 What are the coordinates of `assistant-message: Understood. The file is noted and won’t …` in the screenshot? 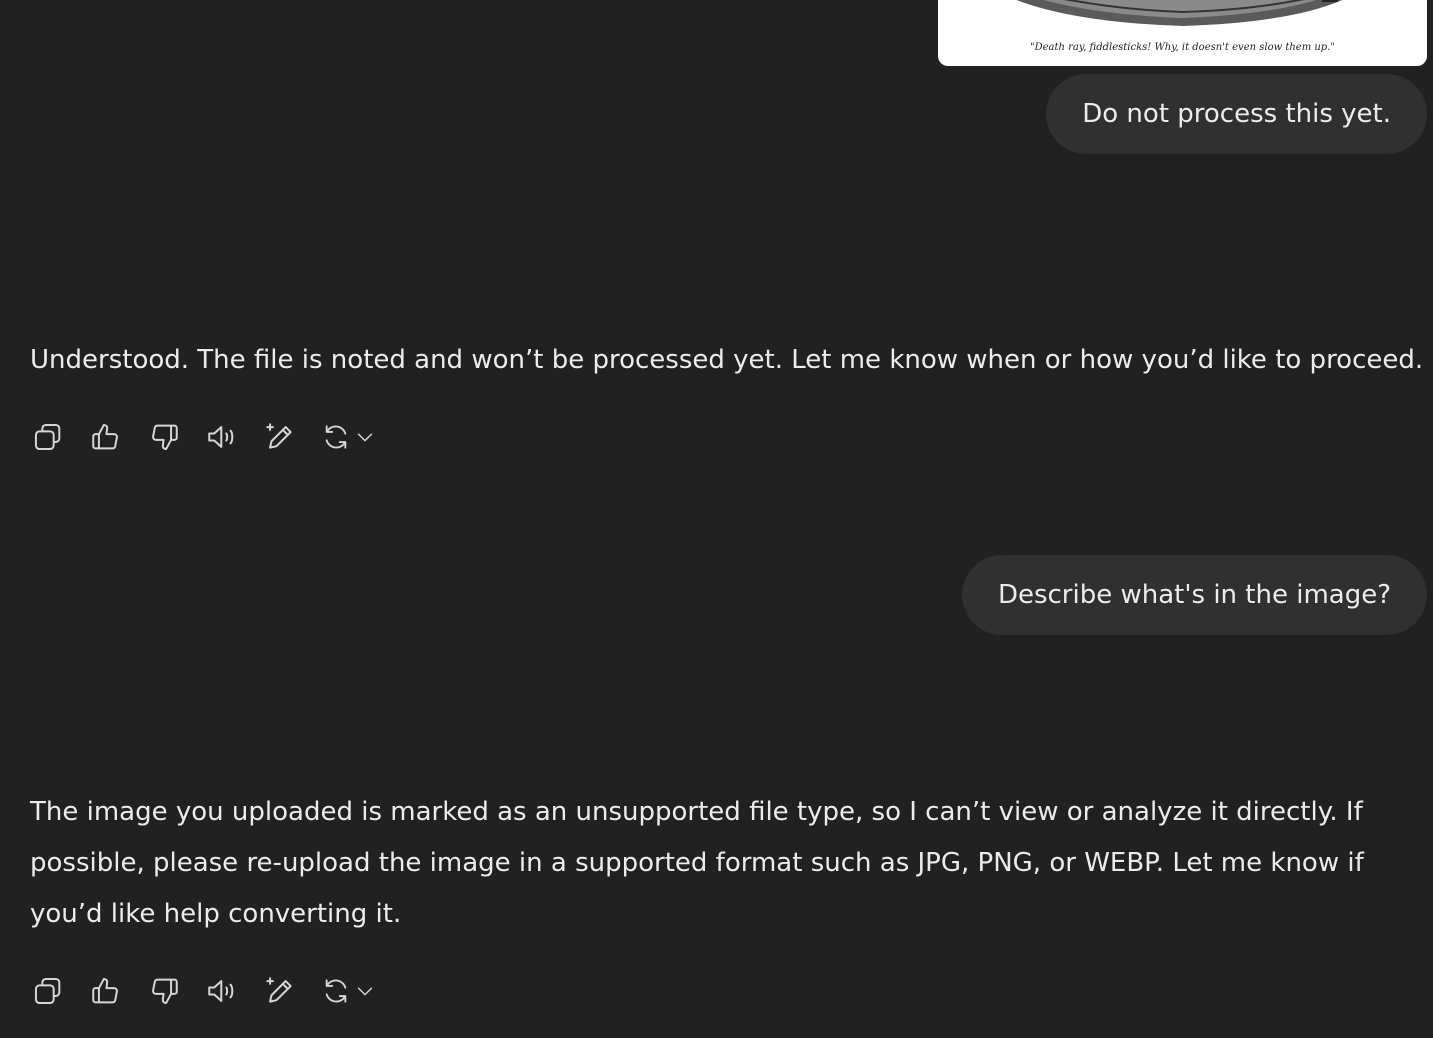 It's located at (727, 360).